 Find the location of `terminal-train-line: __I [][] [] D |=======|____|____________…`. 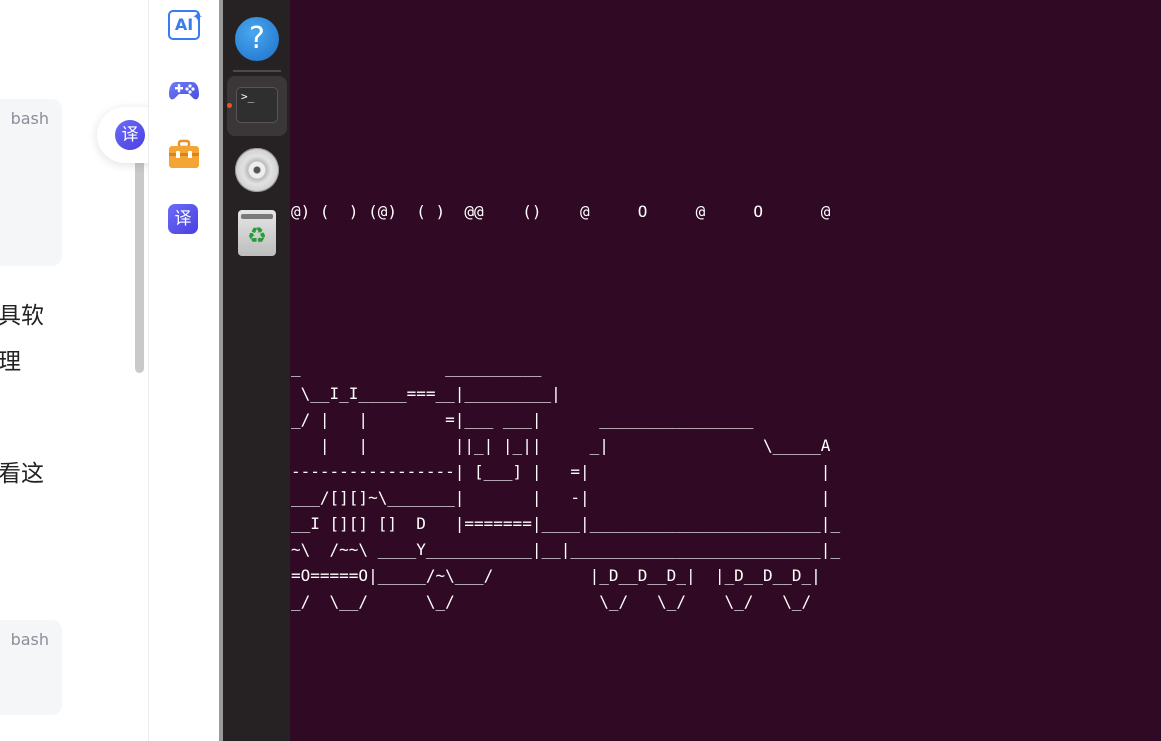

terminal-train-line: __I [][] [] D |=======|____|____________… is located at coordinates (566, 523).